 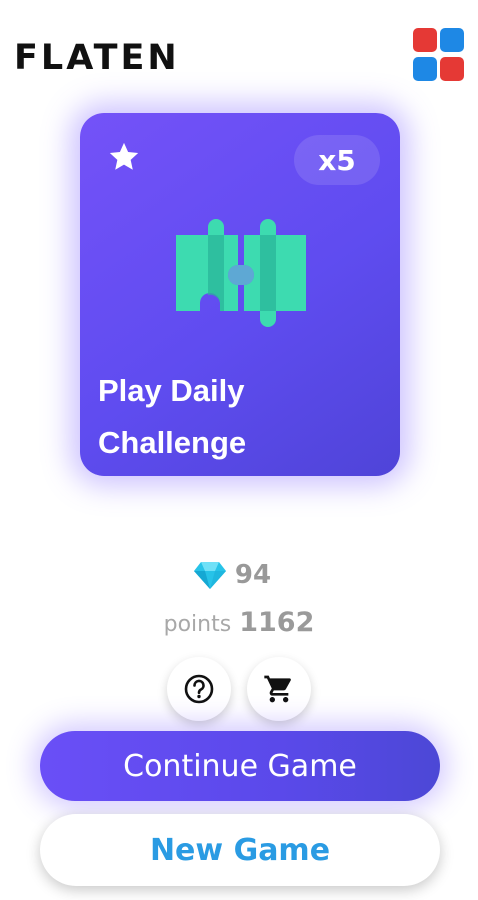 I want to click on gem-counter: 94, so click(x=239, y=575).